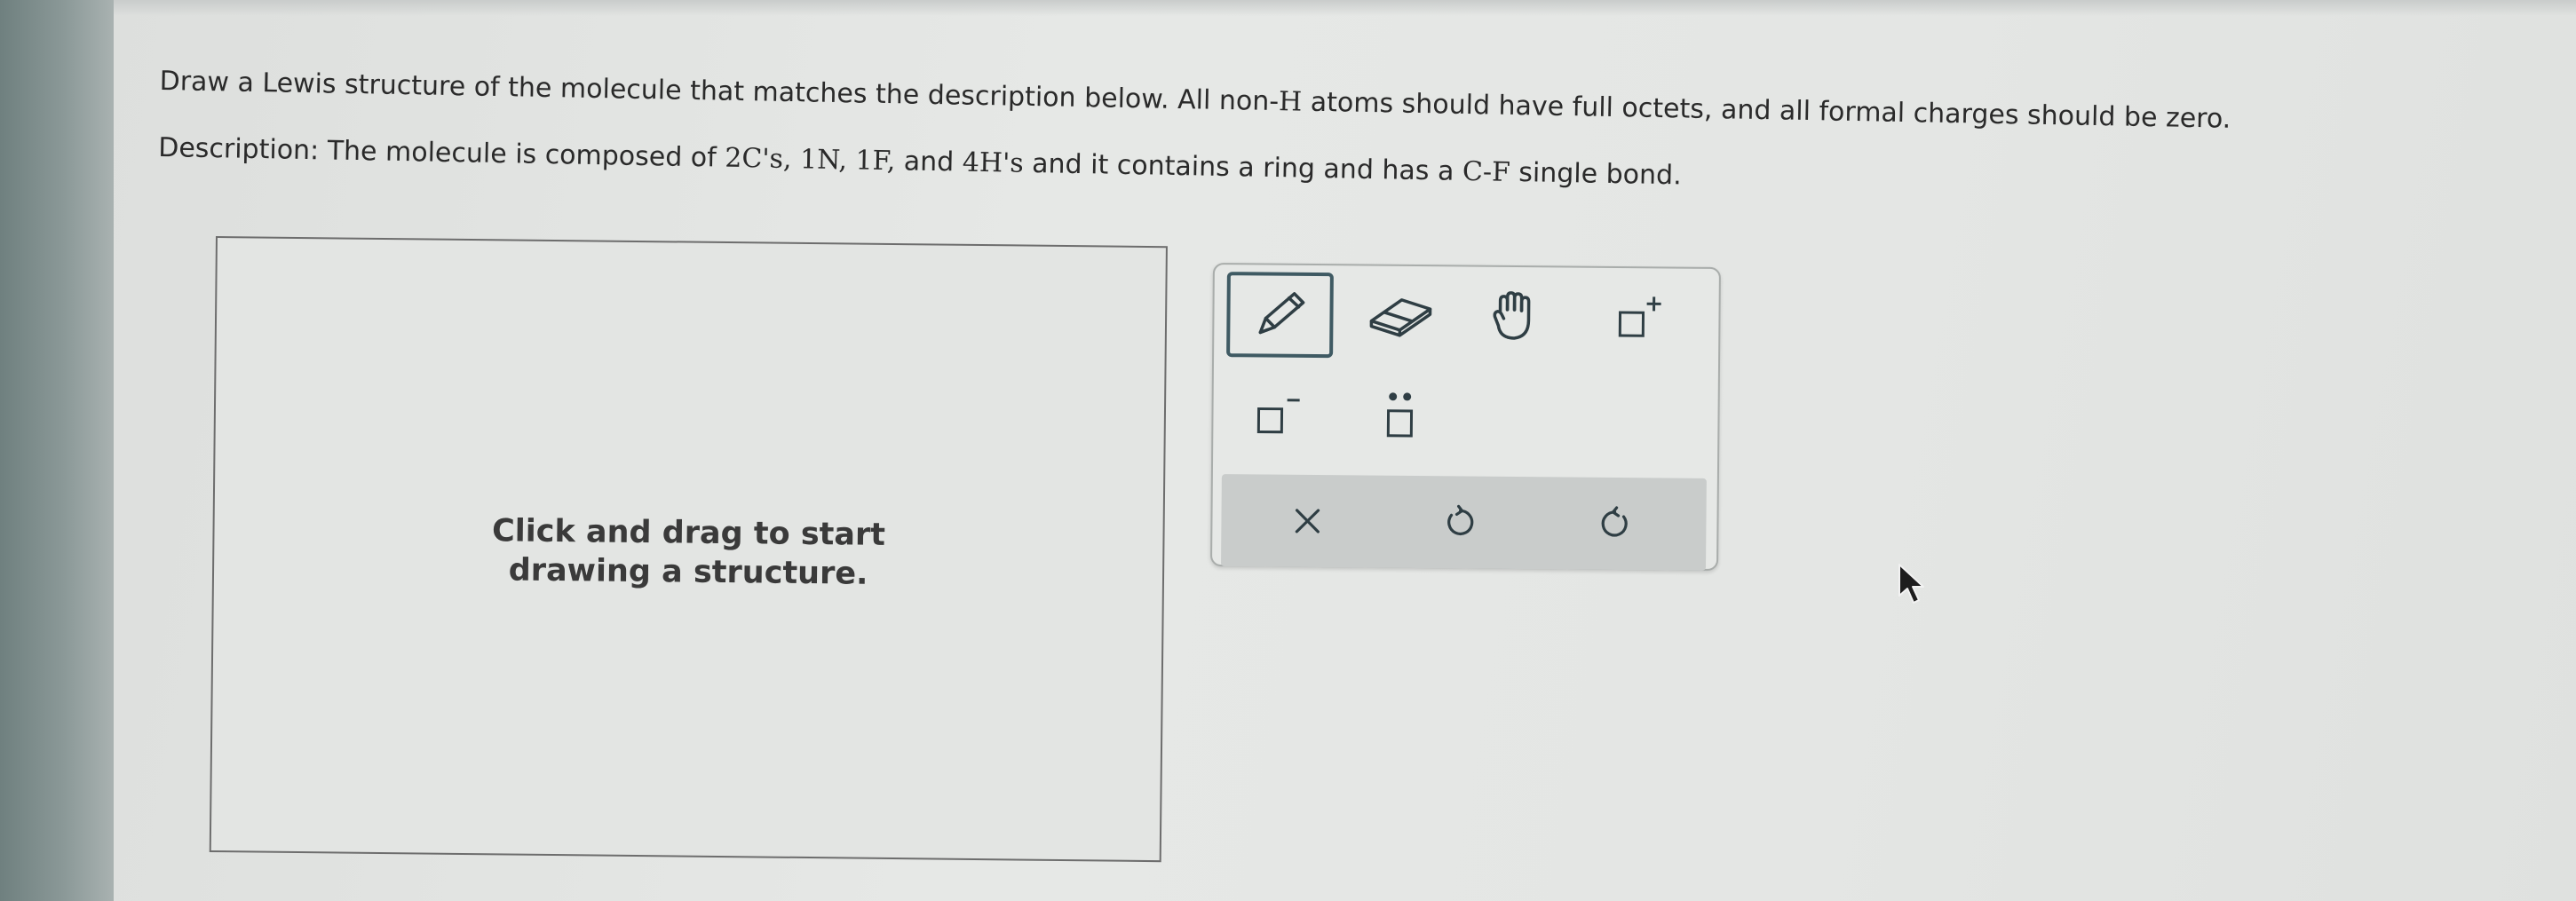 The height and width of the screenshot is (901, 2576). I want to click on undo-icon, so click(1460, 520).